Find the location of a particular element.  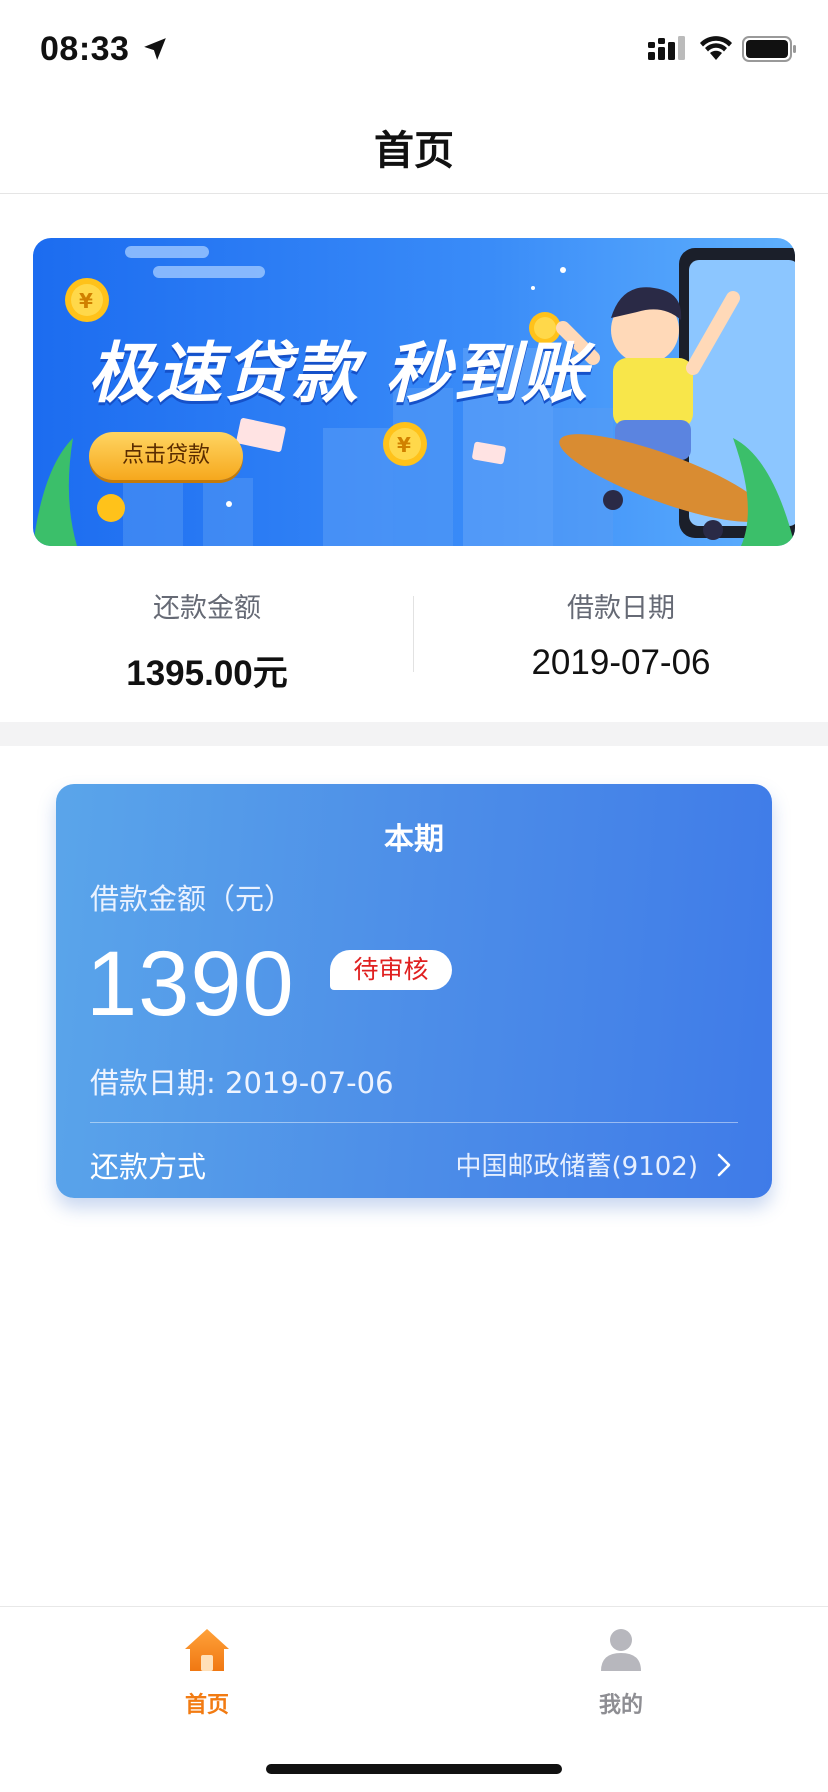

loan-amount-label: 借款金额（元） is located at coordinates (192, 899).